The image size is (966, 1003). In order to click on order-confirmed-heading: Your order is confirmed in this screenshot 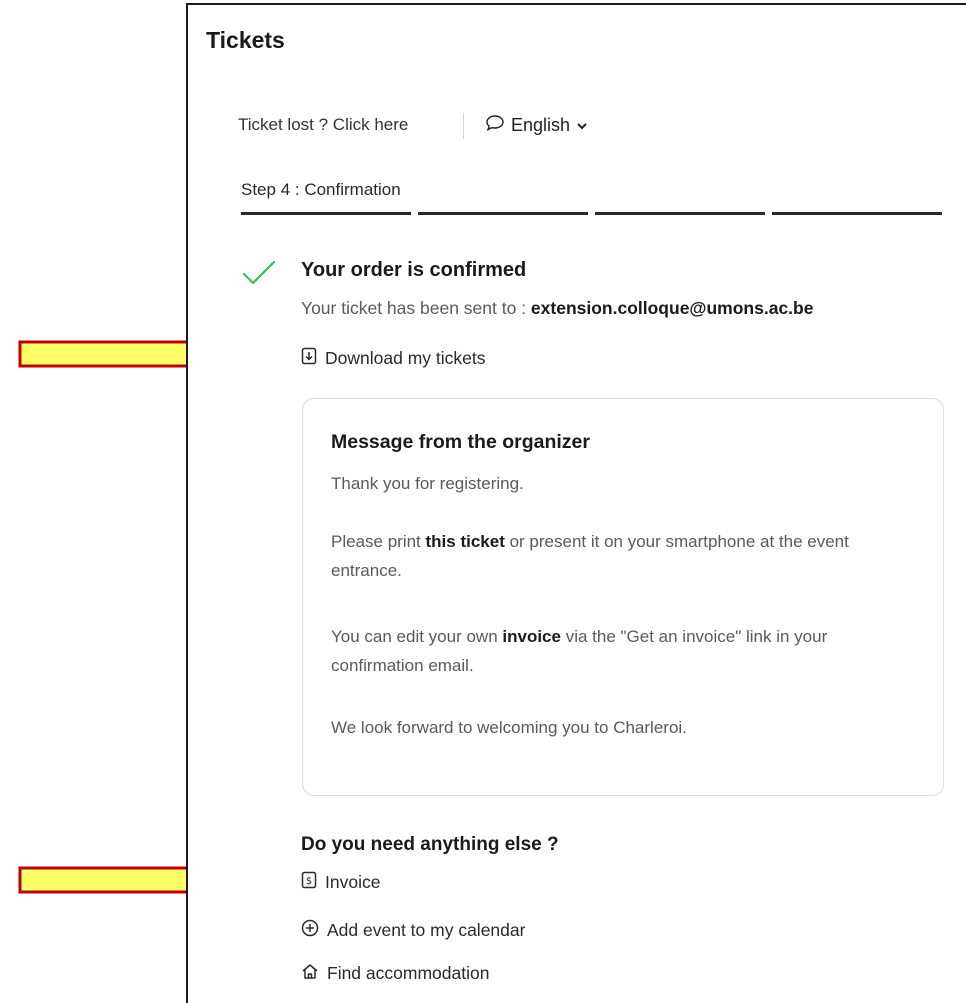, I will do `click(414, 270)`.